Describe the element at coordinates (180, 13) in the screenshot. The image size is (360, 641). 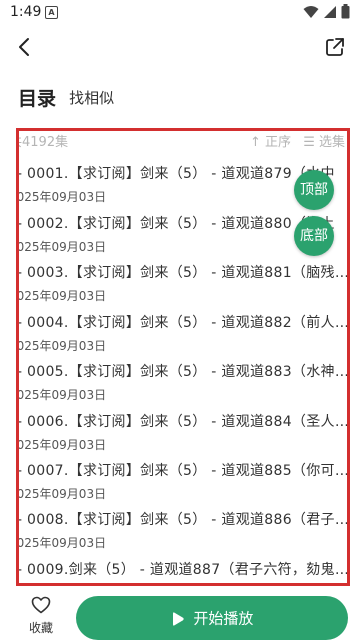
I see `status-bar: 1:49 A` at that location.